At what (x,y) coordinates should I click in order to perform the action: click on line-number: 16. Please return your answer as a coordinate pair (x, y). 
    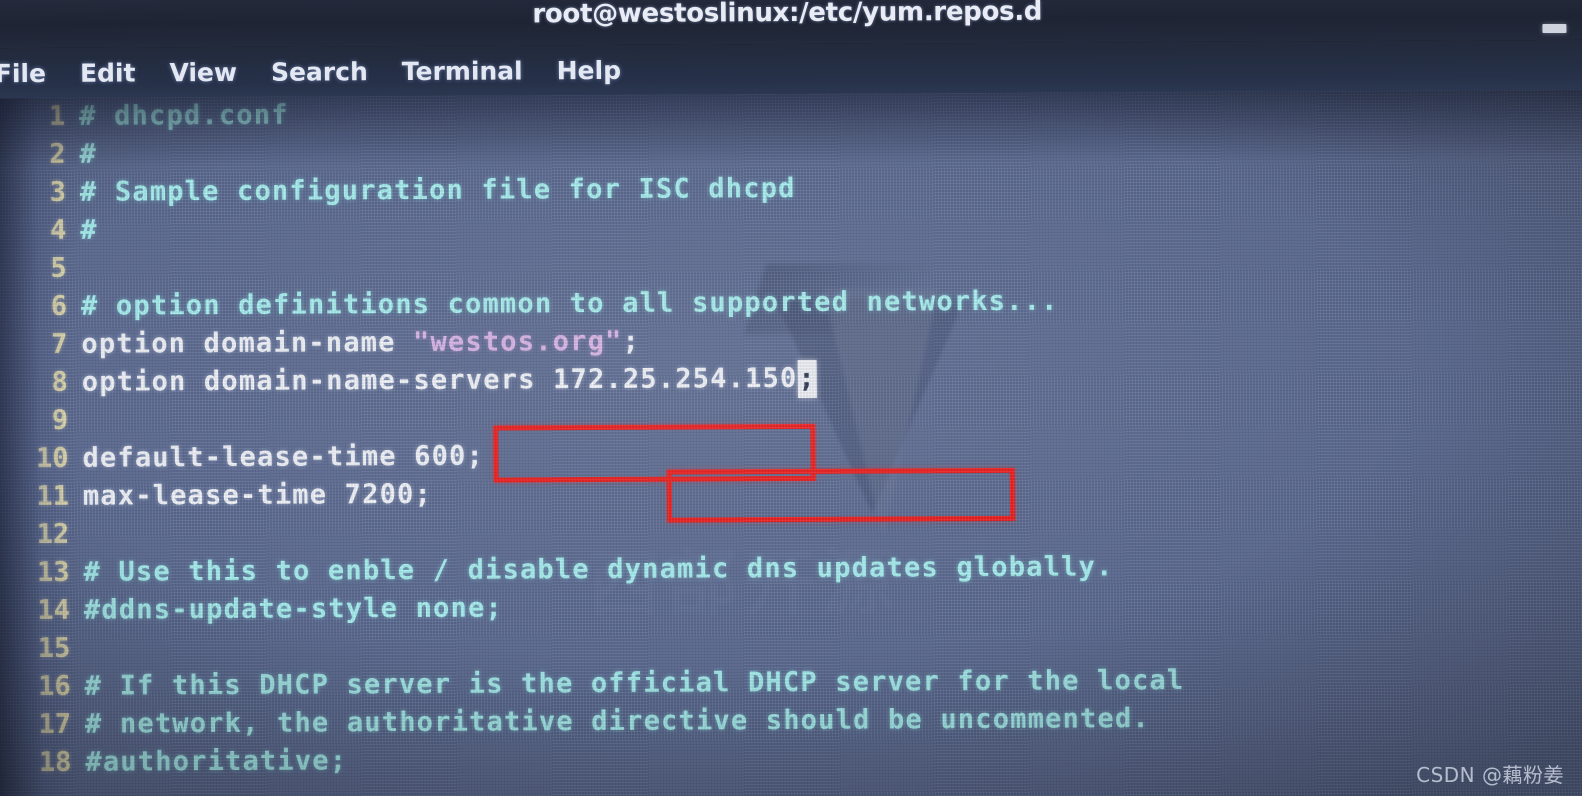
    Looking at the image, I should click on (54, 686).